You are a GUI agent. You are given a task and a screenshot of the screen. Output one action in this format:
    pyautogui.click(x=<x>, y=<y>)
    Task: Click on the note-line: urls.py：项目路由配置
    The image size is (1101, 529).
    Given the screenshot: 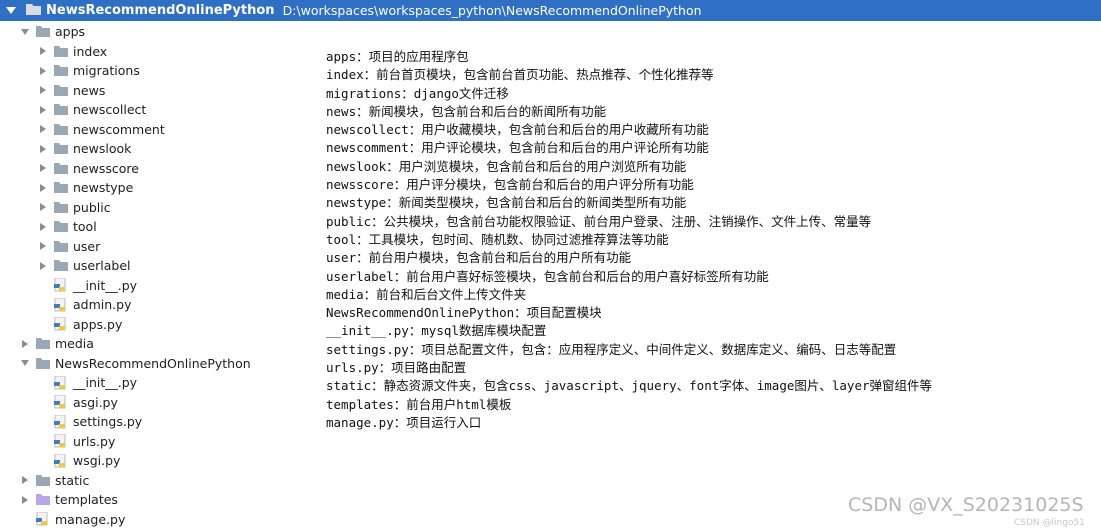 What is the action you would take?
    pyautogui.click(x=396, y=368)
    